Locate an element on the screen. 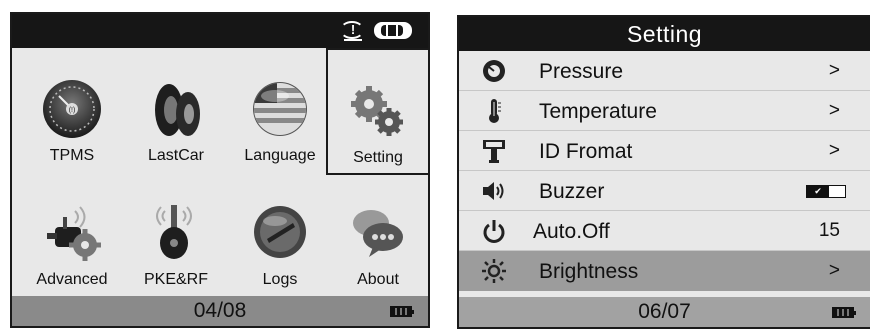 The height and width of the screenshot is (331, 870). page-indicator: 04/08 is located at coordinates (220, 310).